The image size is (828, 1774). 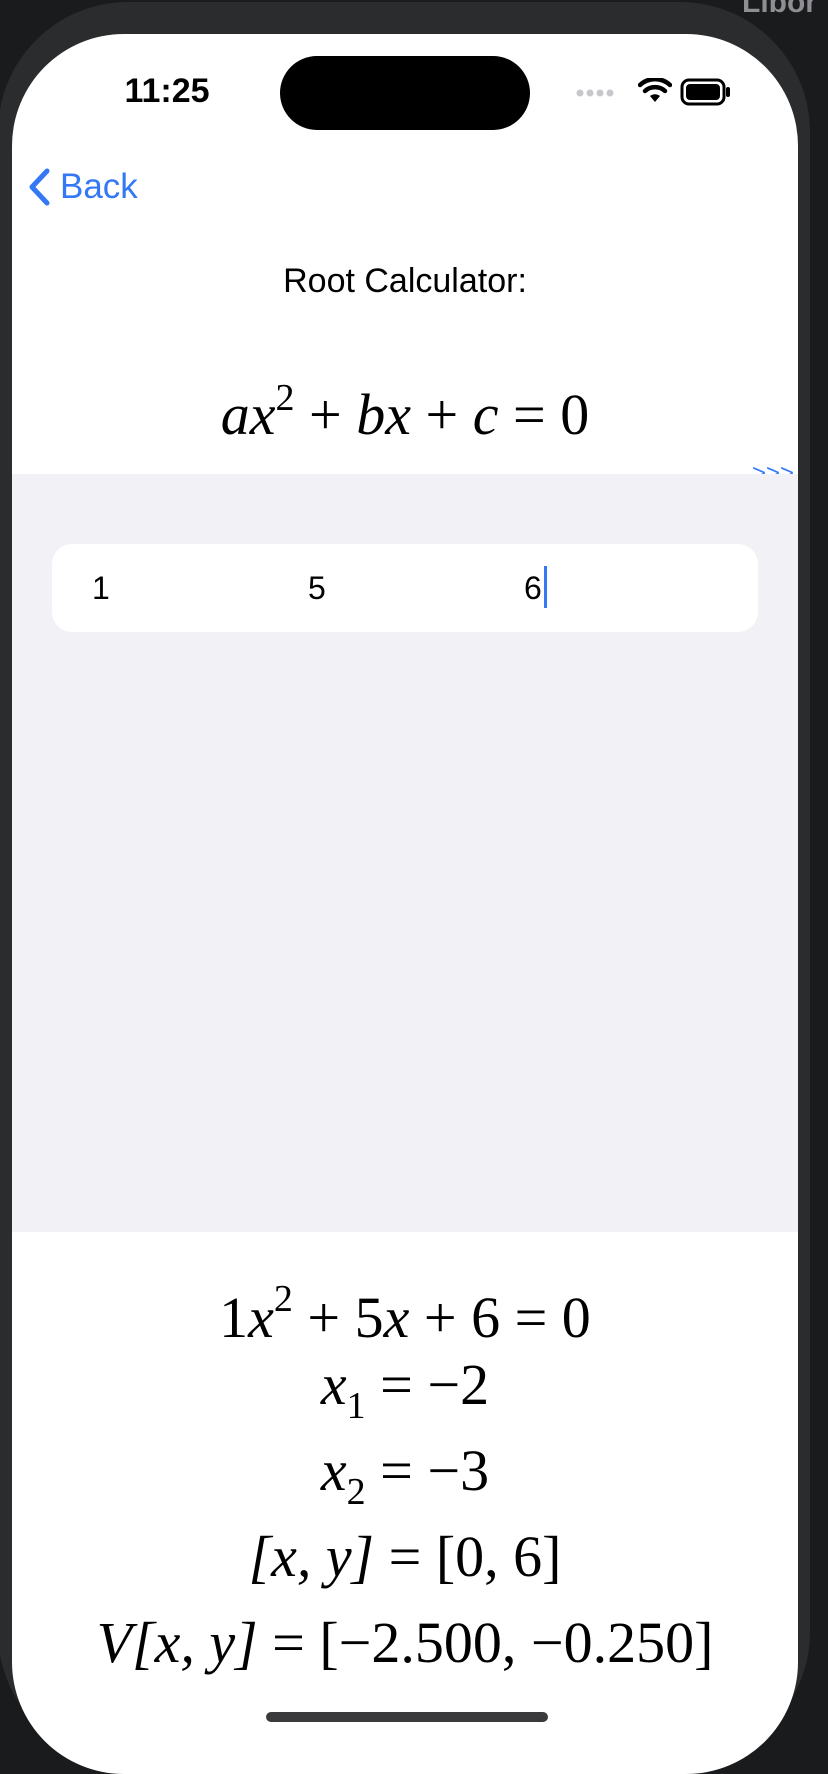 What do you see at coordinates (405, 93) in the screenshot?
I see `dynamic-island` at bounding box center [405, 93].